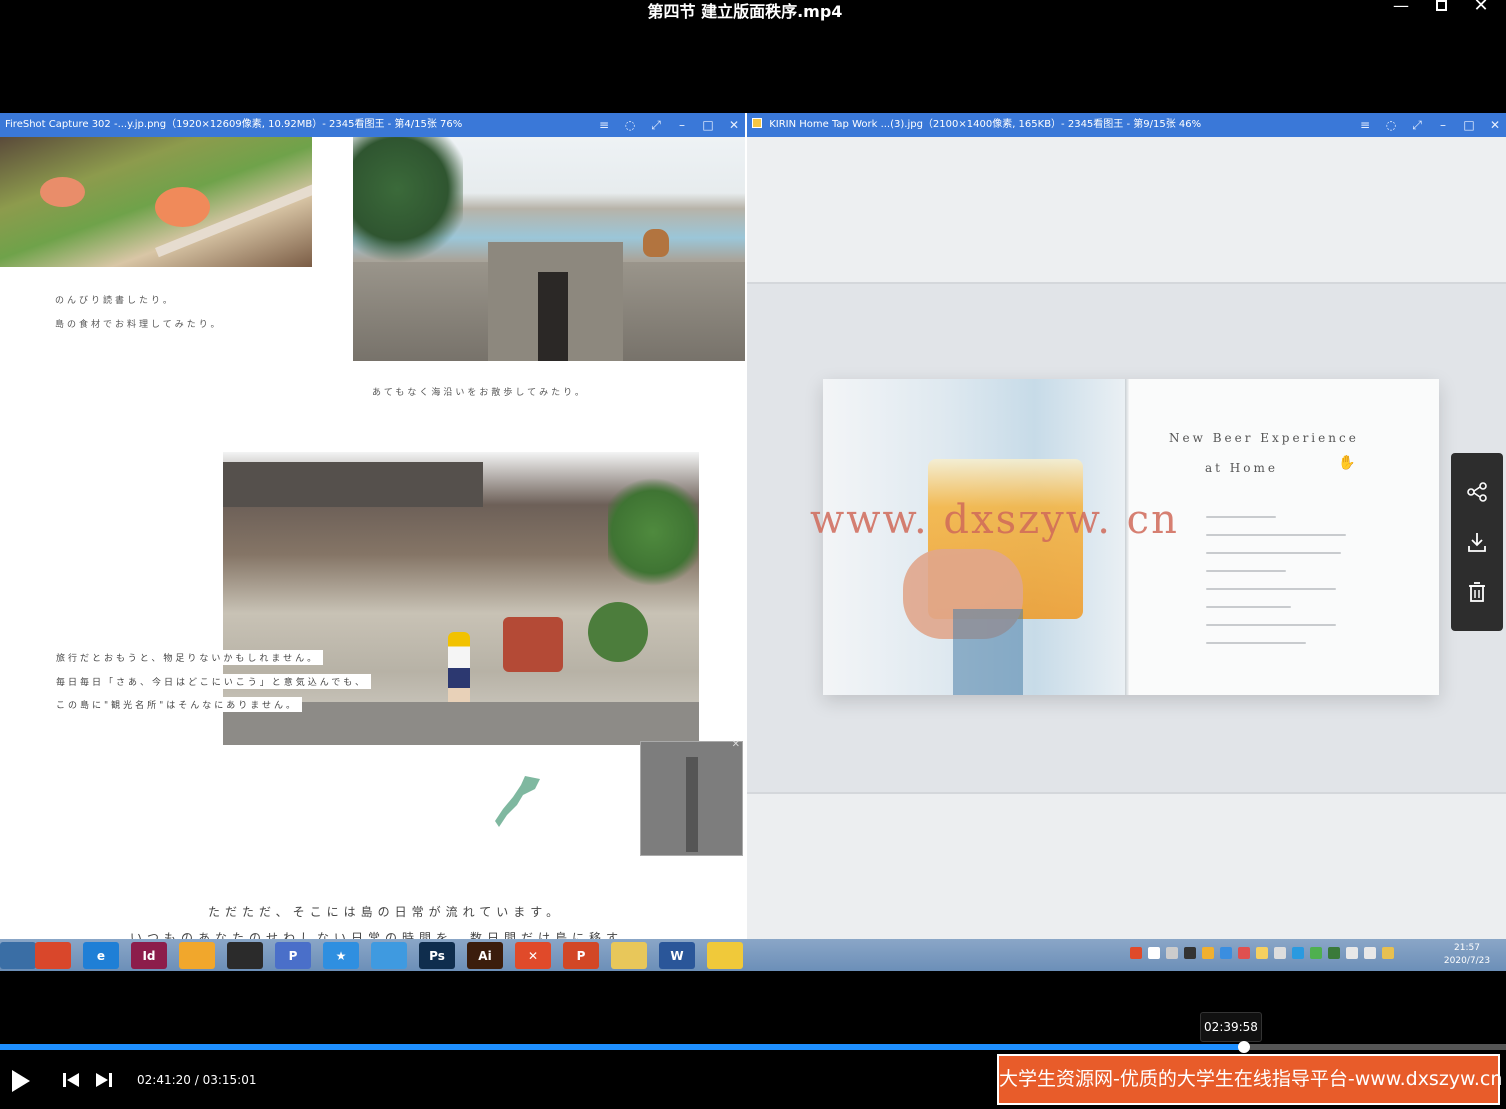  What do you see at coordinates (994, 520) in the screenshot?
I see `watermark-text: www. dxszyw. cn` at bounding box center [994, 520].